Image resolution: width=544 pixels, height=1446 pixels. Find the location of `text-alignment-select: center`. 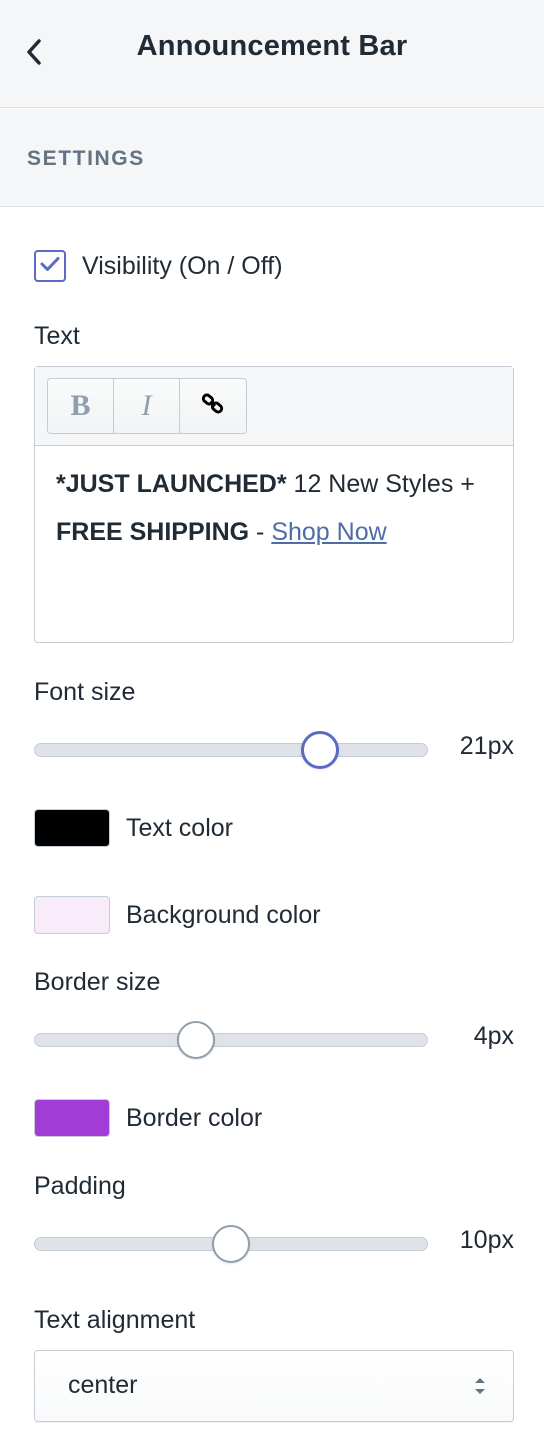

text-alignment-select: center is located at coordinates (274, 1386).